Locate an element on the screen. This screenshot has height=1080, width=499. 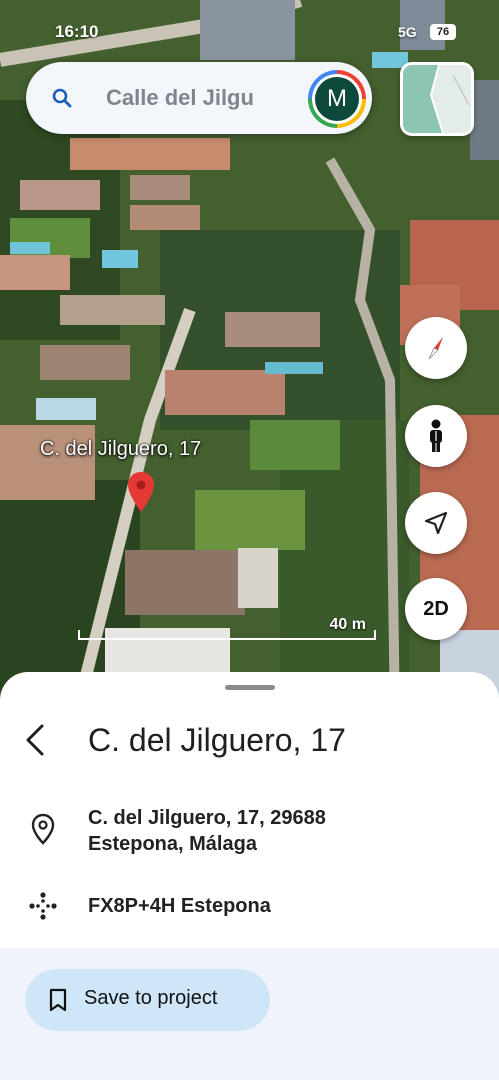
my-location-button is located at coordinates (436, 523).